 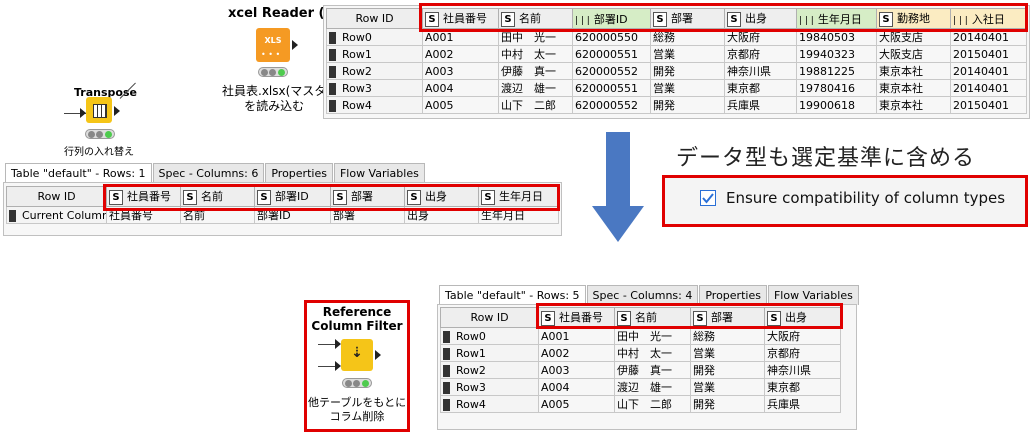 I want to click on table-cell: A005, so click(x=576, y=404).